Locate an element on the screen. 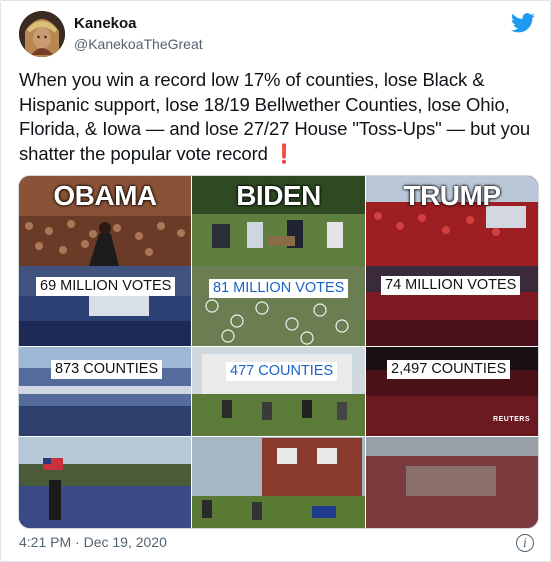 The image size is (551, 562). biden-heading: BIDEN is located at coordinates (278, 195).